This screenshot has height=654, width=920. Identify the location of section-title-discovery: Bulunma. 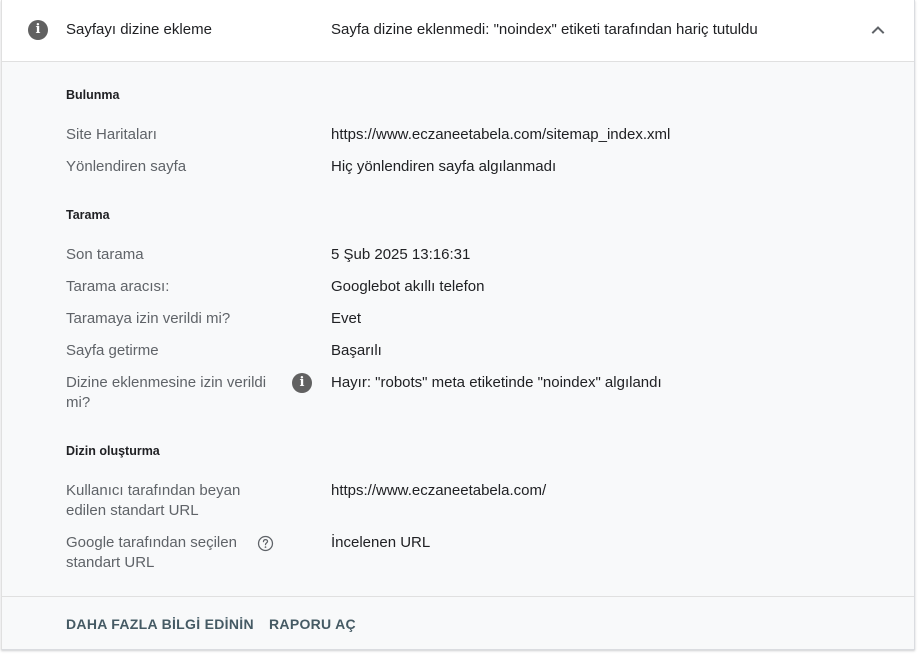
(93, 95).